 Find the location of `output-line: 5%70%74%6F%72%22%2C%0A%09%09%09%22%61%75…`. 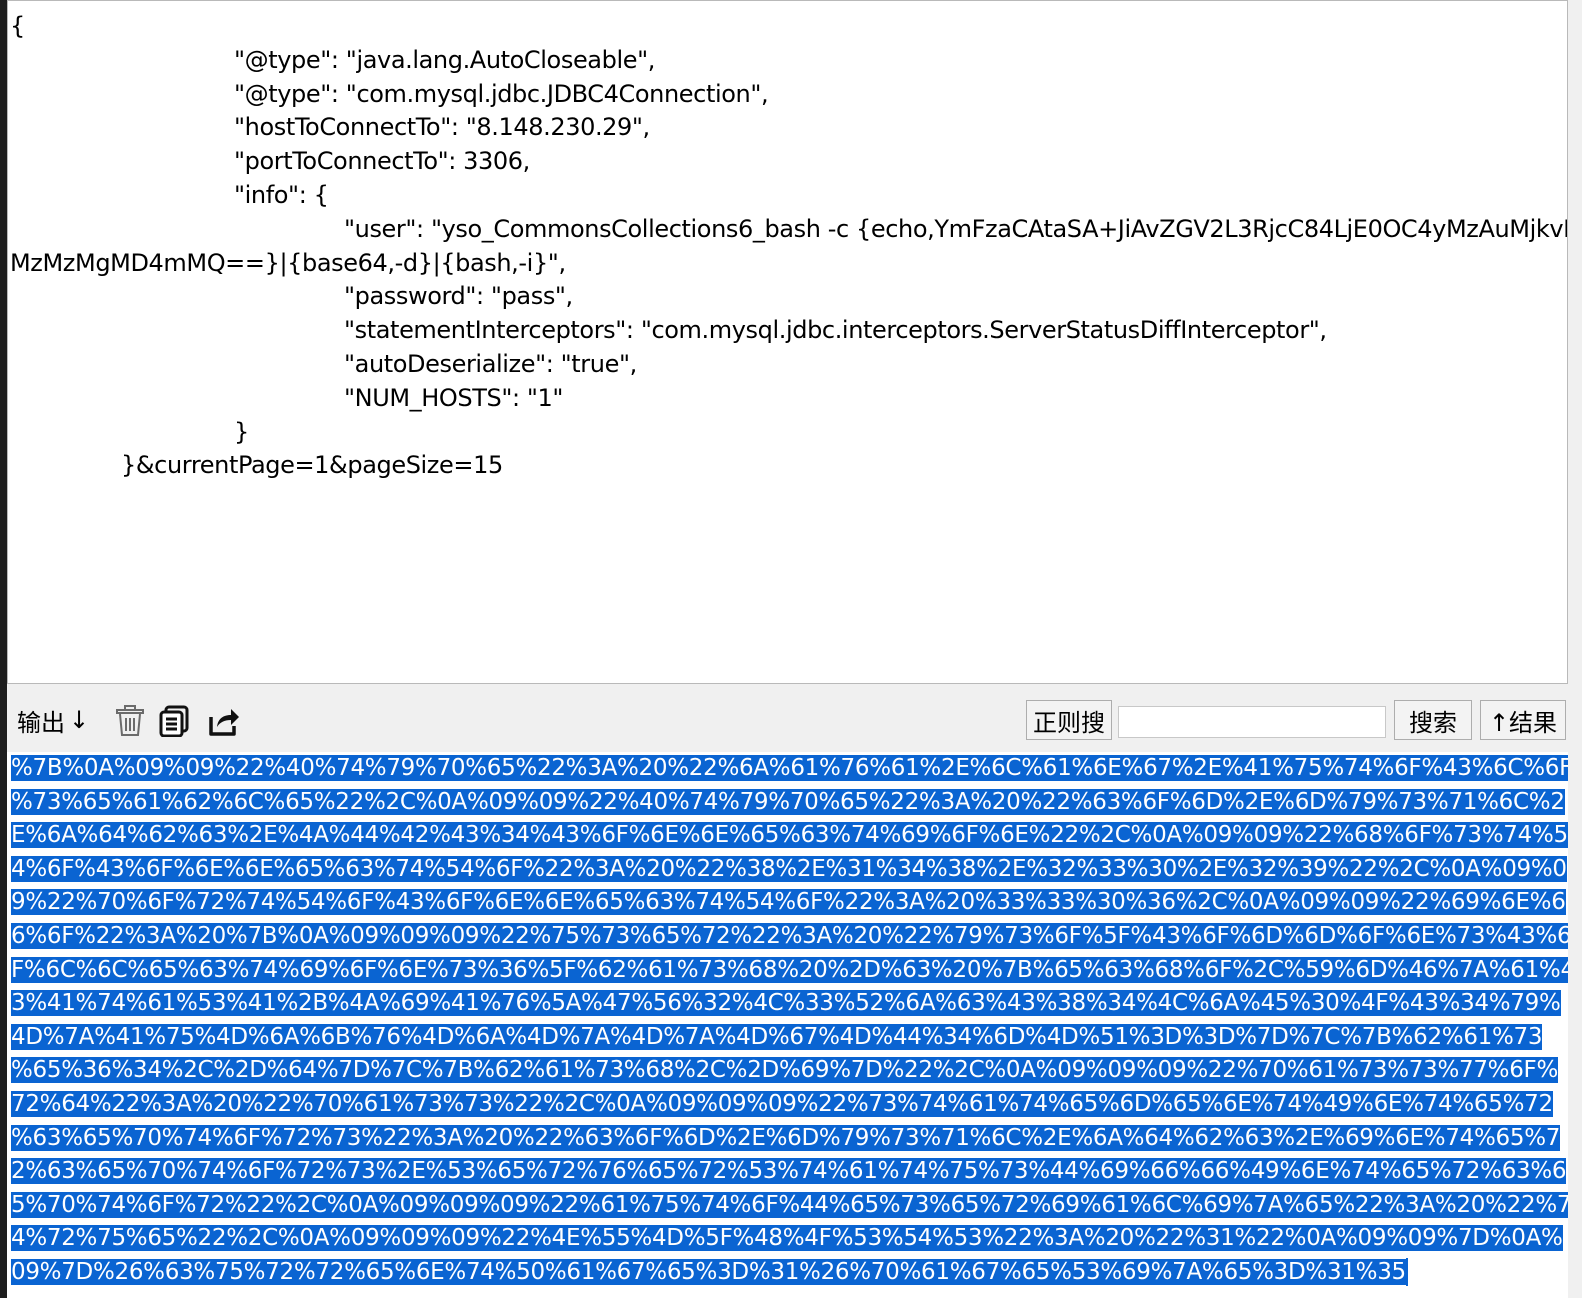

output-line: 5%70%74%6F%72%22%2C%0A%09%09%09%22%61%75… is located at coordinates (789, 1206).